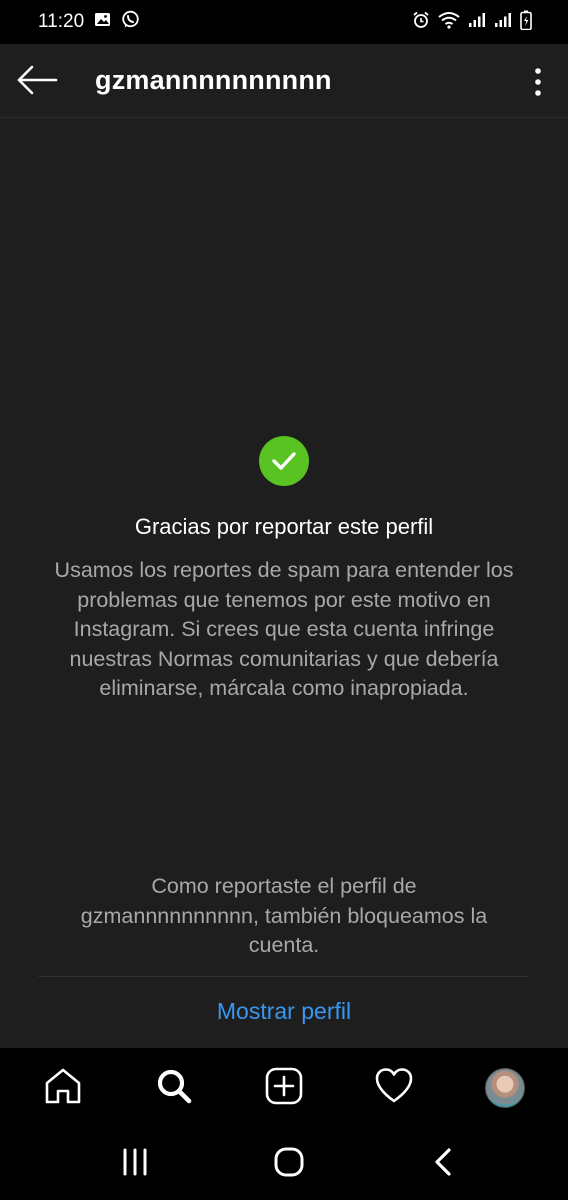 Image resolution: width=568 pixels, height=1200 pixels. I want to click on status-bar: 11:20, so click(284, 22).